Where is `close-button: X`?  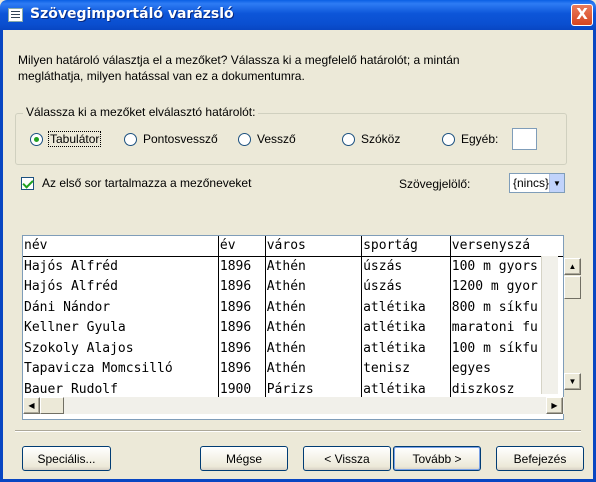 close-button: X is located at coordinates (582, 15).